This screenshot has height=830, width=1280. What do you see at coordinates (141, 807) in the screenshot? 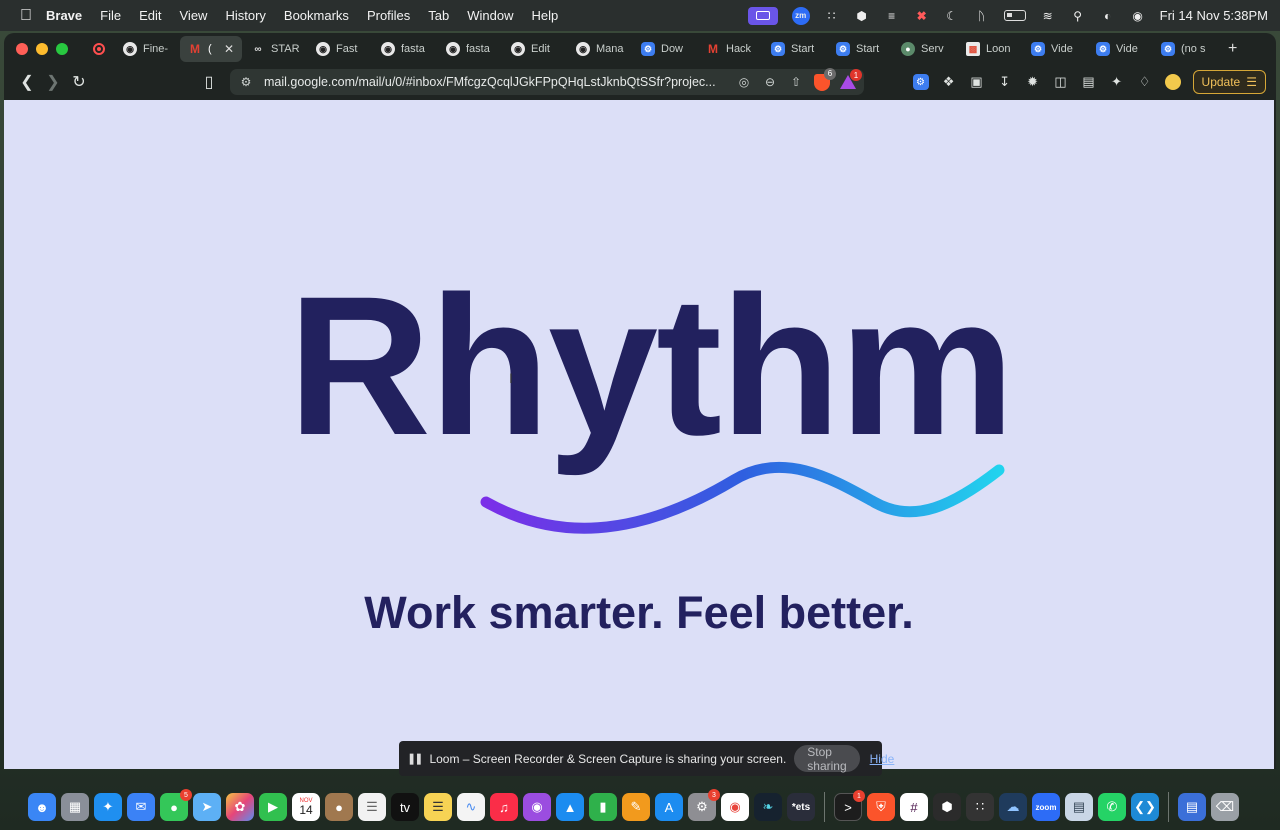
I see `mail-icon: ✉` at bounding box center [141, 807].